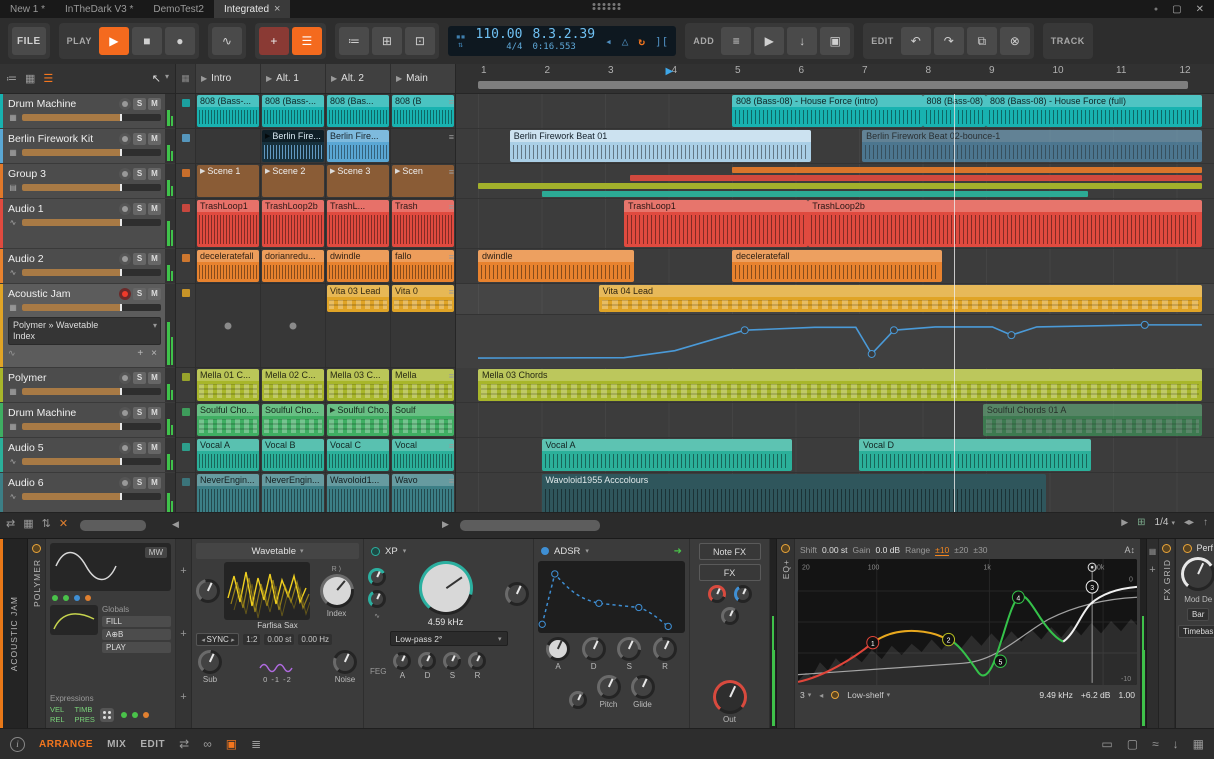 The width and height of the screenshot is (1214, 759). Describe the element at coordinates (377, 599) in the screenshot. I see `filter-keytrack-knob` at that location.